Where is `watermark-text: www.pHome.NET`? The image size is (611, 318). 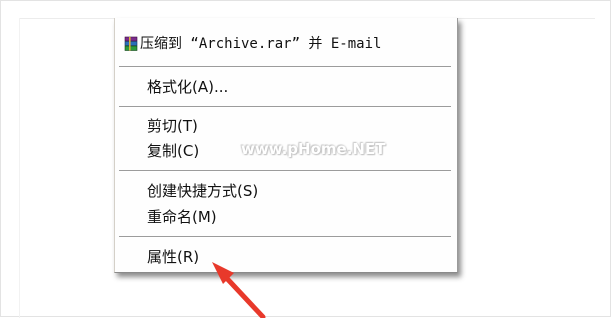 watermark-text: www.pHome.NET is located at coordinates (313, 149).